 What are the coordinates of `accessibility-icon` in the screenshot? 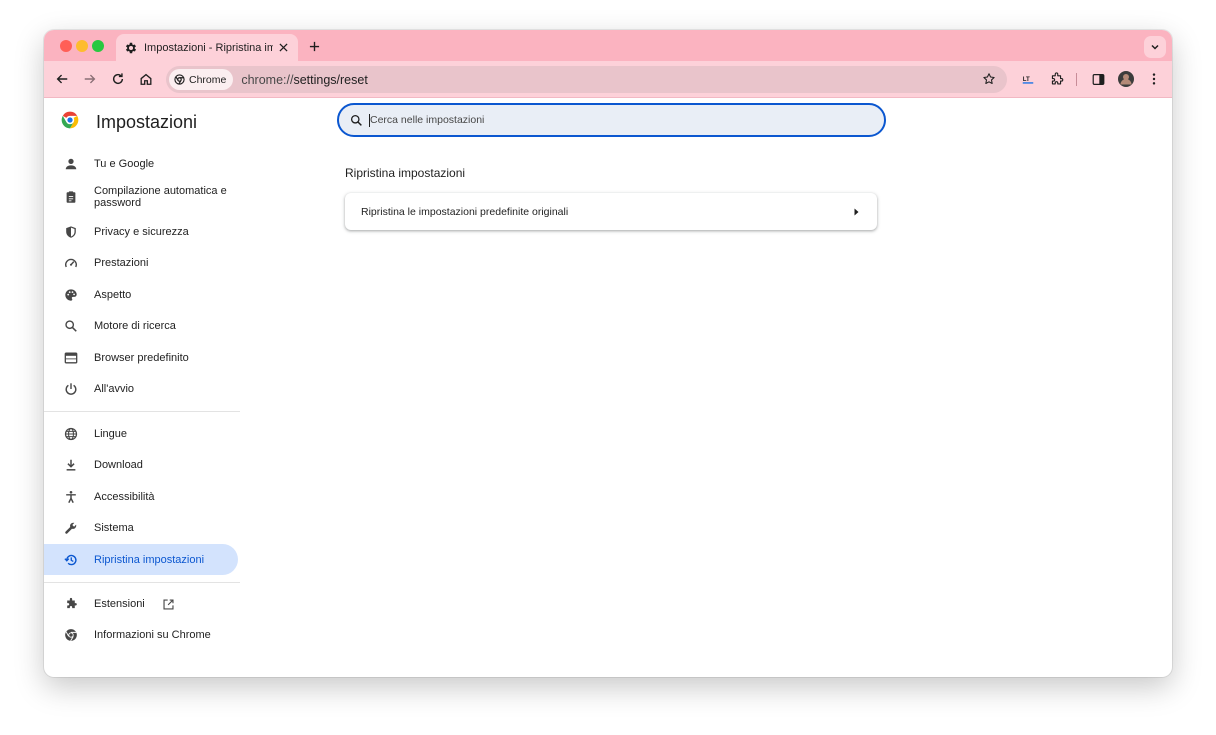 It's located at (71, 497).